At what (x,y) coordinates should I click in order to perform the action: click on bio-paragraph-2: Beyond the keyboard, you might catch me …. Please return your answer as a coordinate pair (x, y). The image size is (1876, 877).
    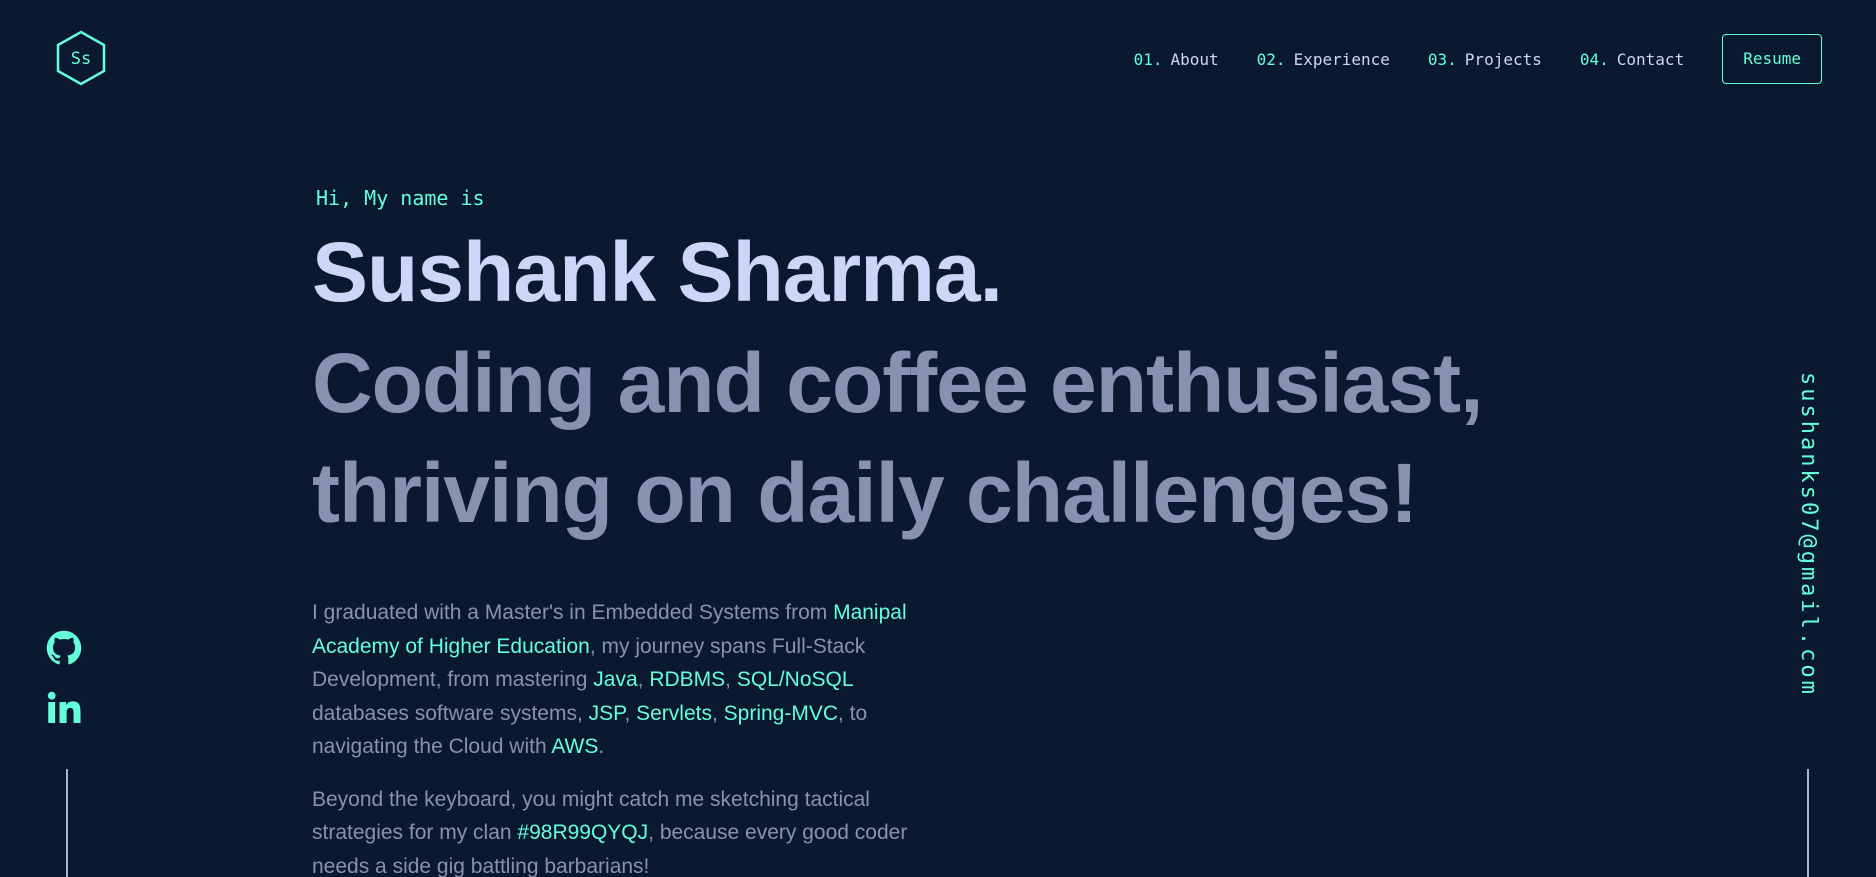
    Looking at the image, I should click on (632, 830).